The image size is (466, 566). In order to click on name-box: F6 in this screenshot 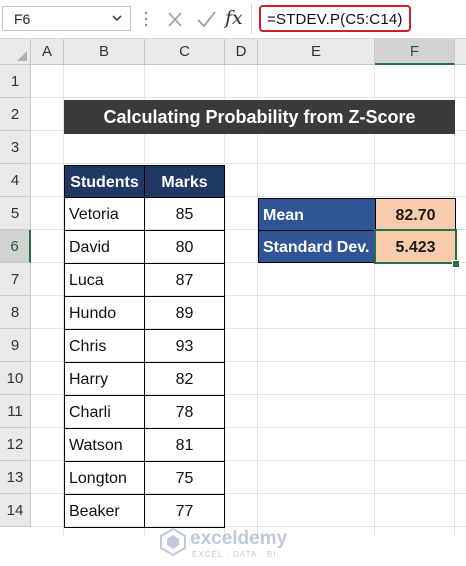, I will do `click(66, 18)`.